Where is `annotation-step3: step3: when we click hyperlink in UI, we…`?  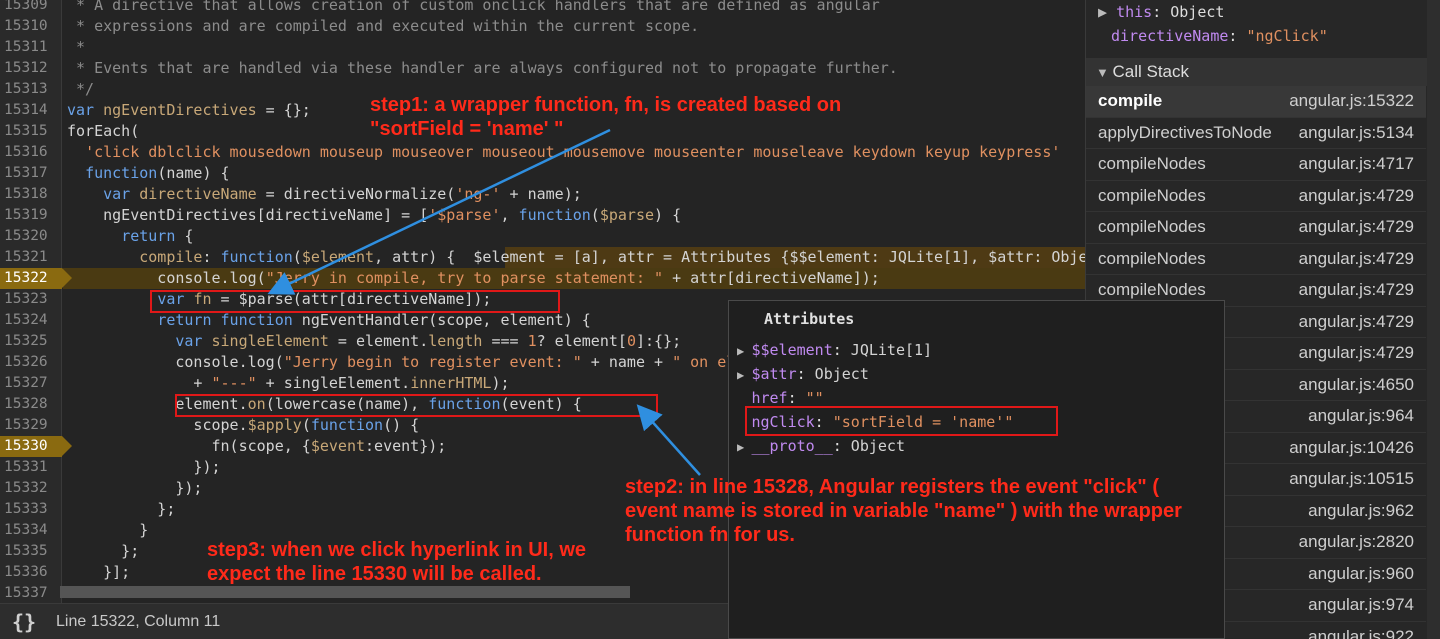
annotation-step3: step3: when we click hyperlink in UI, we… is located at coordinates (397, 562).